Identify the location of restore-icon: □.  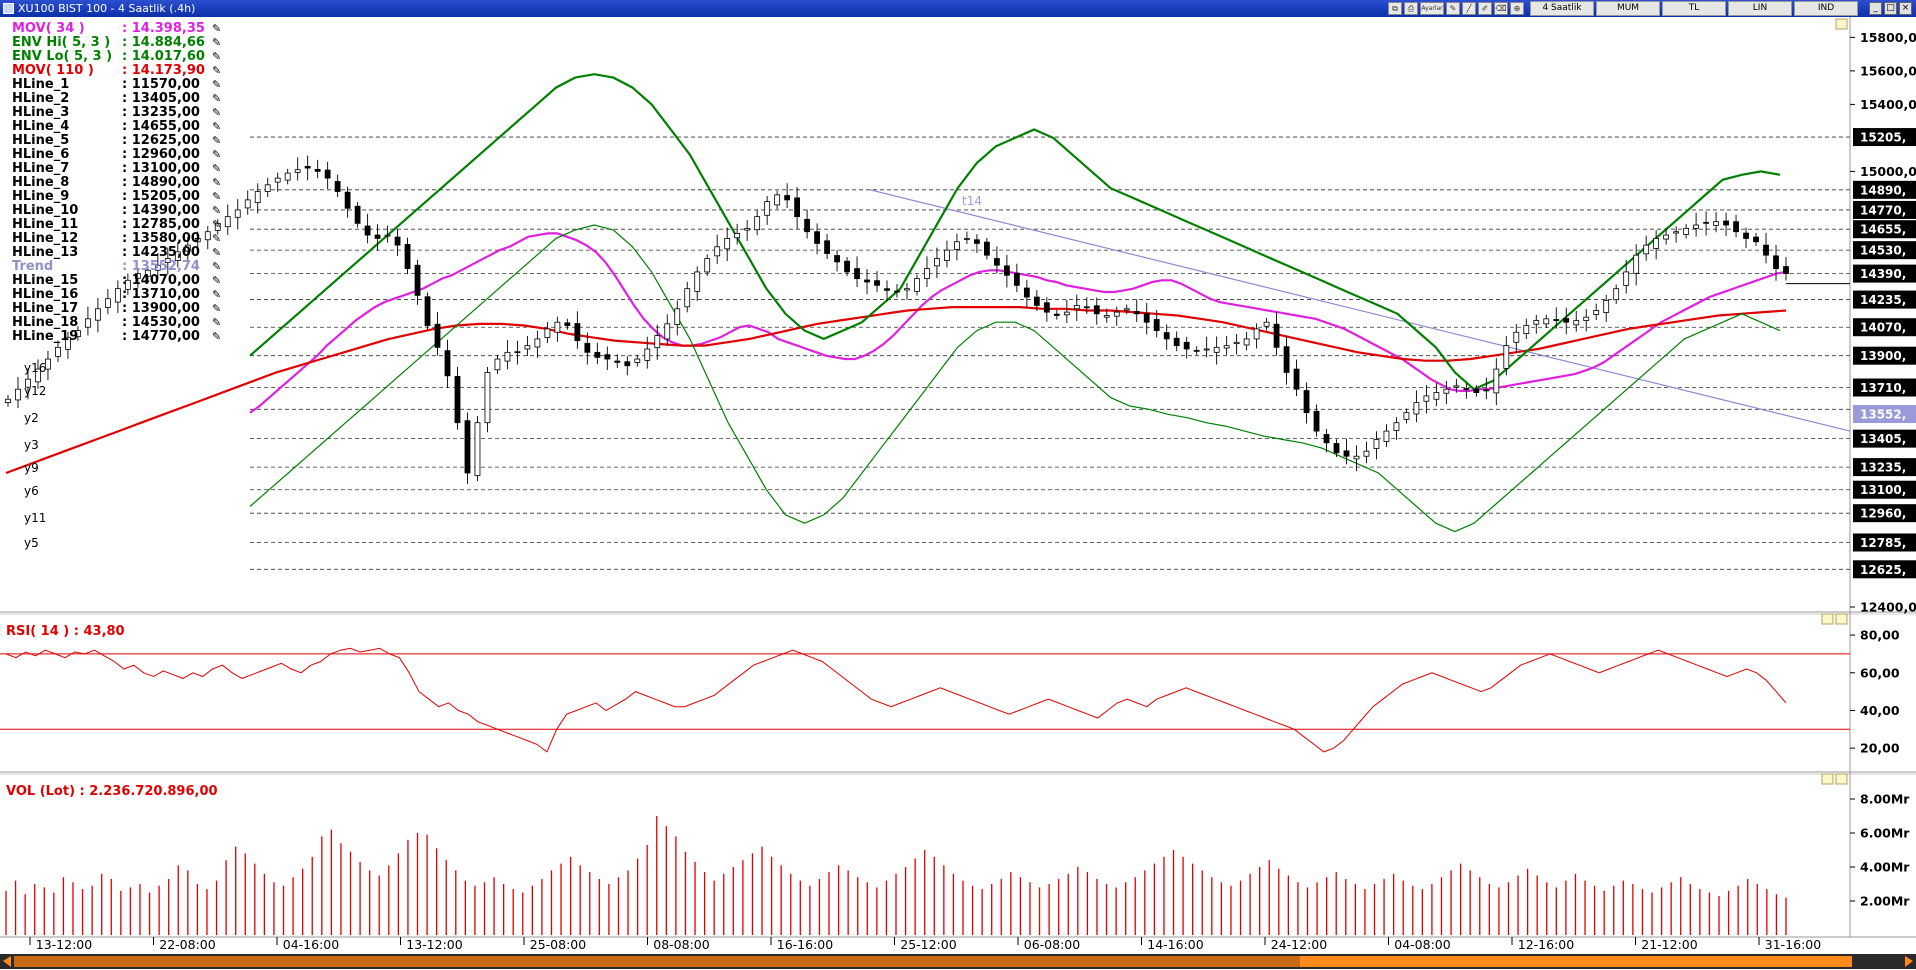
(1890, 8).